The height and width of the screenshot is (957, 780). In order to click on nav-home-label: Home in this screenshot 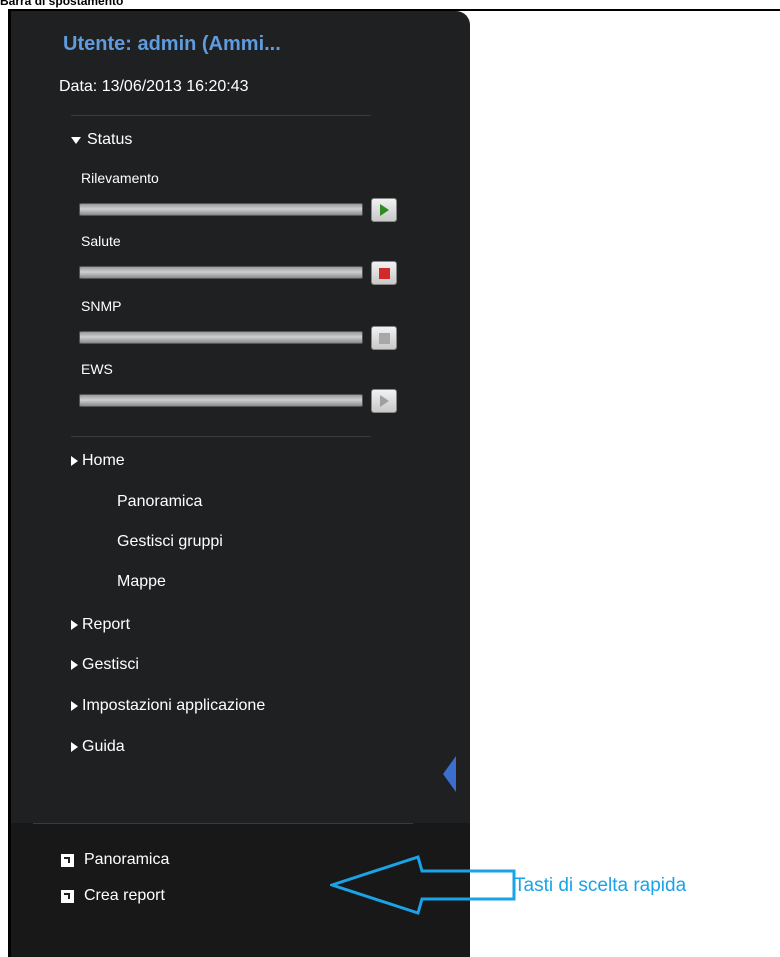, I will do `click(103, 460)`.